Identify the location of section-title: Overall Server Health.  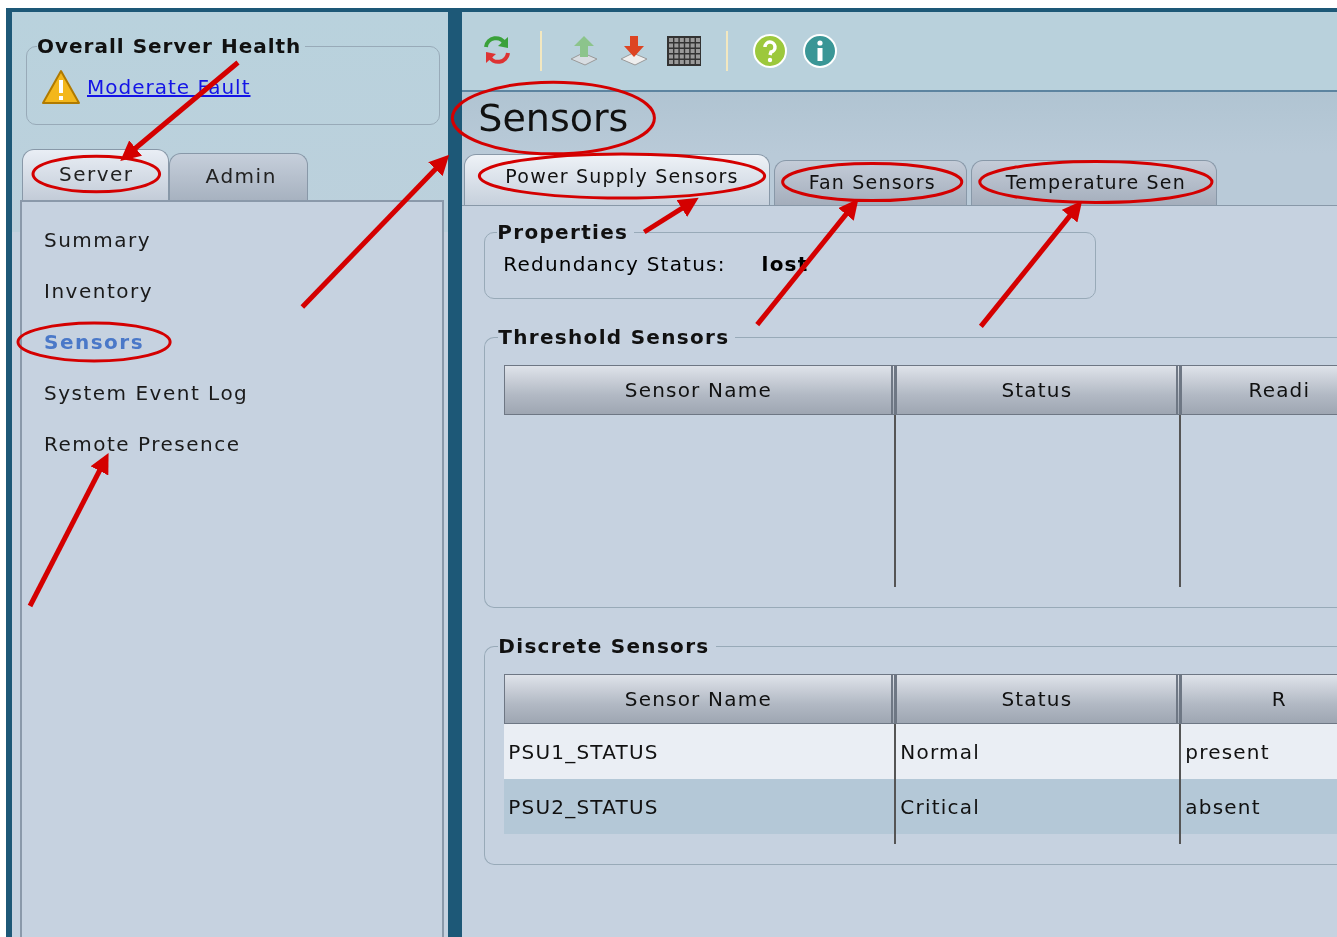
(170, 46).